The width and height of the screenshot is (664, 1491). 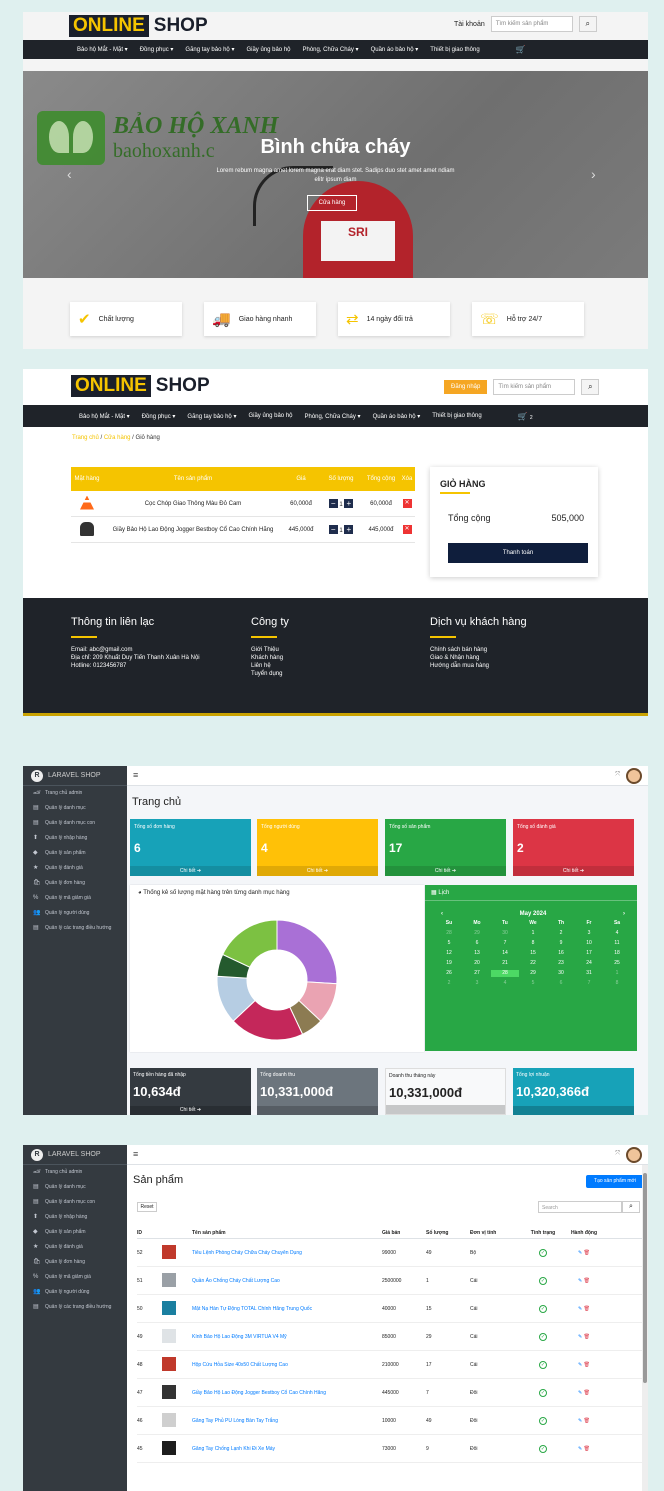 I want to click on sidebar-item: 👥 Quản lý người dùng, so click(x=75, y=913).